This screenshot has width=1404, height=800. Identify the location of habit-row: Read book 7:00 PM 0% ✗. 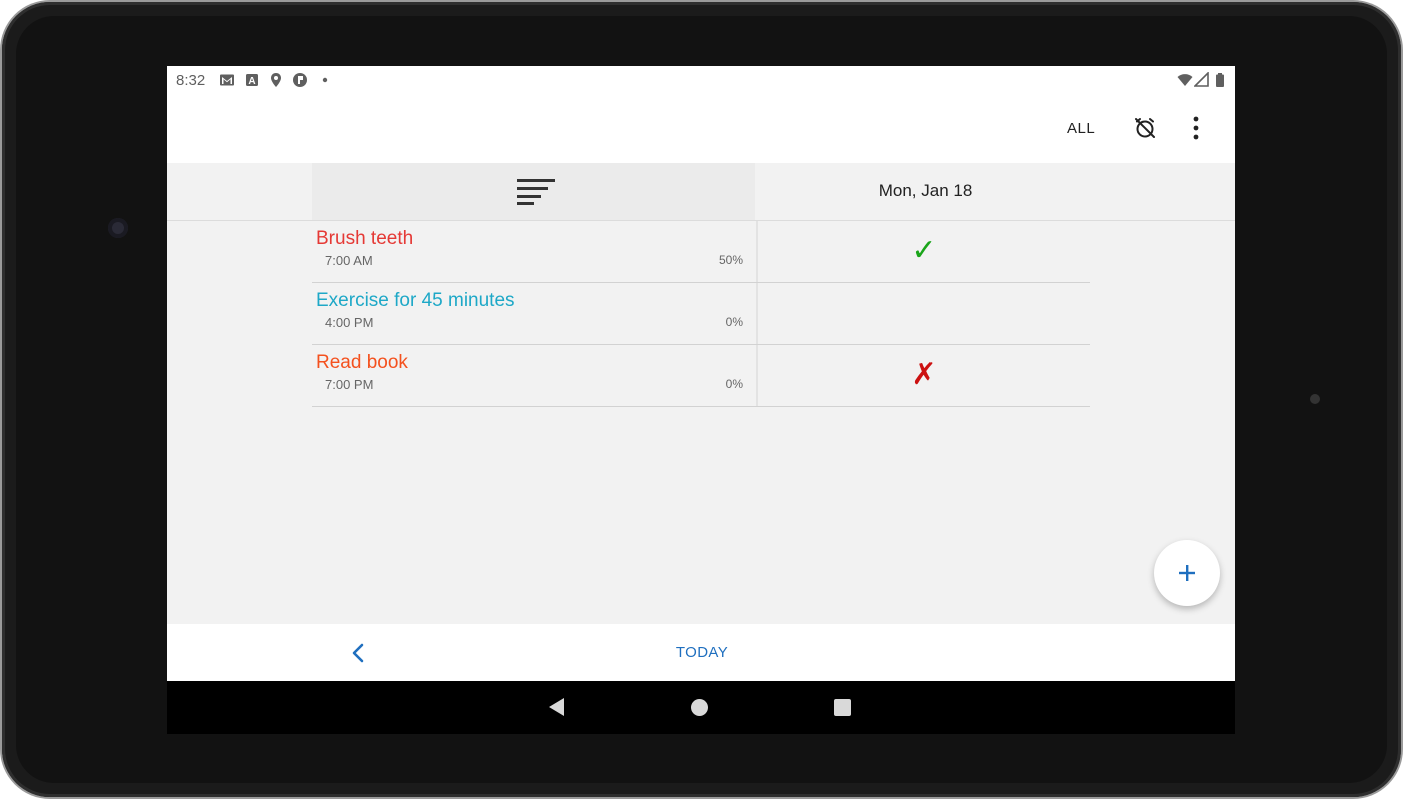
(701, 376).